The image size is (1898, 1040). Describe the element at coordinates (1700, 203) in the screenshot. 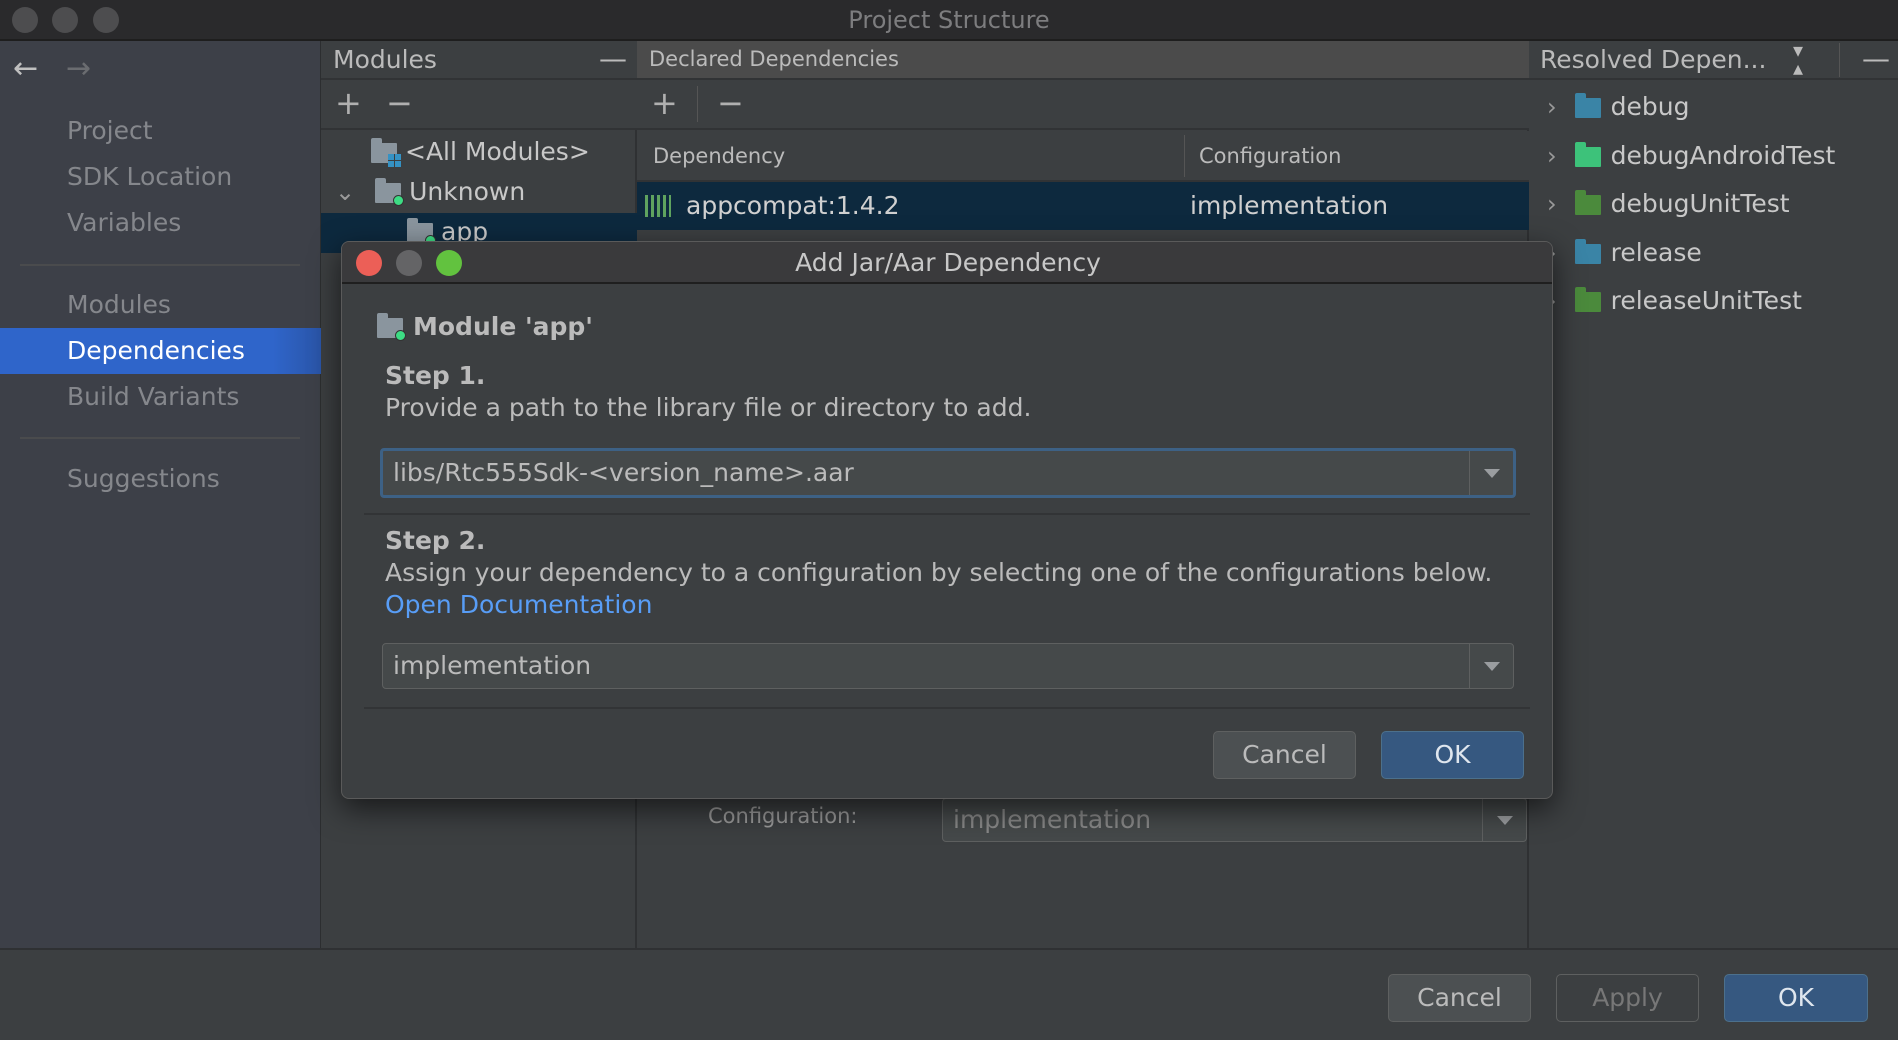

I see `resolved-item-label: debugUnitTest` at that location.